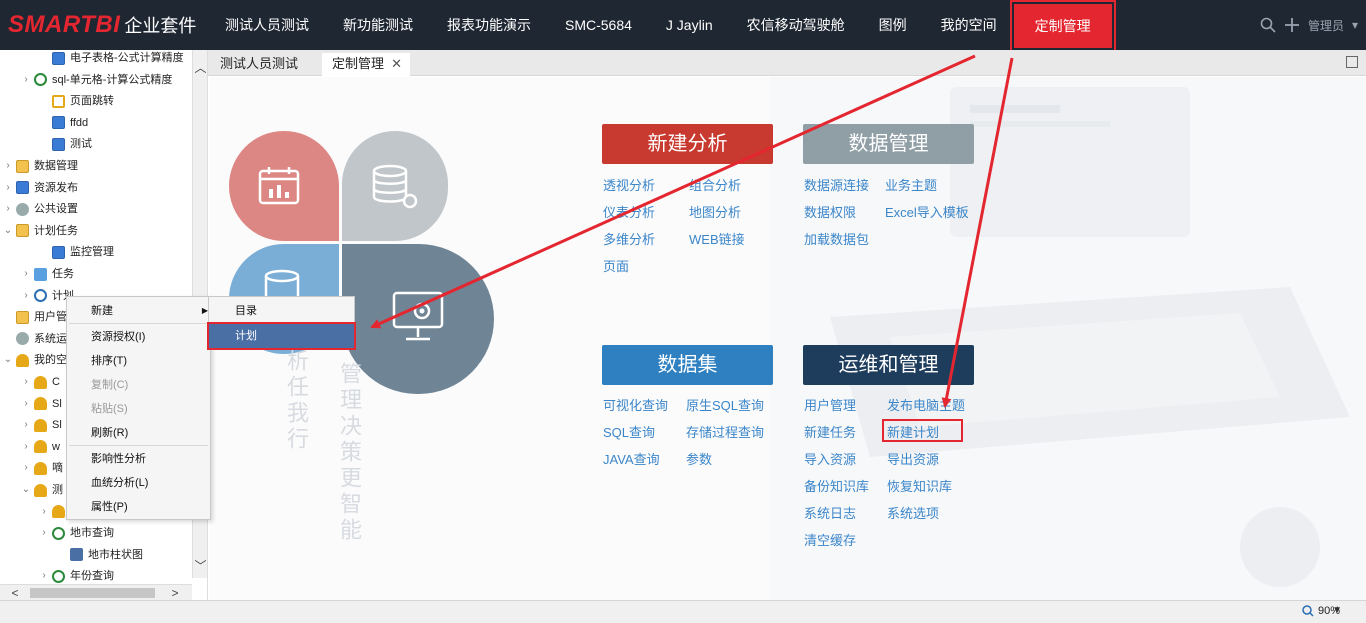 The height and width of the screenshot is (623, 1366). Describe the element at coordinates (913, 458) in the screenshot. I see `link-export-resource: 导出资源` at that location.